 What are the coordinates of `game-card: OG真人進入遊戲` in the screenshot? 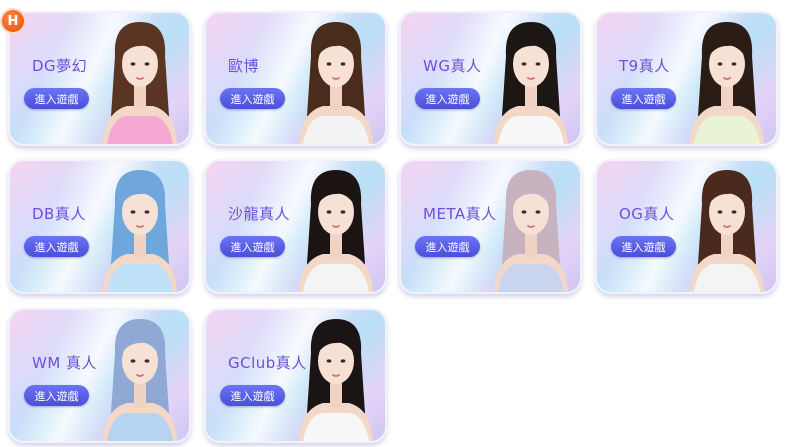 It's located at (686, 226).